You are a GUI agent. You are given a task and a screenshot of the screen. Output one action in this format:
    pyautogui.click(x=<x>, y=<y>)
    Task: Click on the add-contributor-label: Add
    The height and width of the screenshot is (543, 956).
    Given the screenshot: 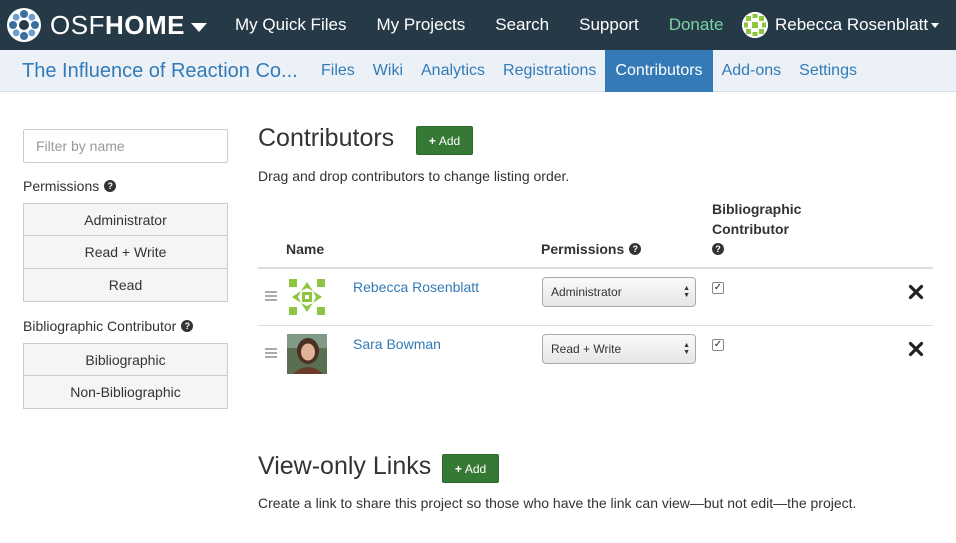 What is the action you would take?
    pyautogui.click(x=449, y=140)
    